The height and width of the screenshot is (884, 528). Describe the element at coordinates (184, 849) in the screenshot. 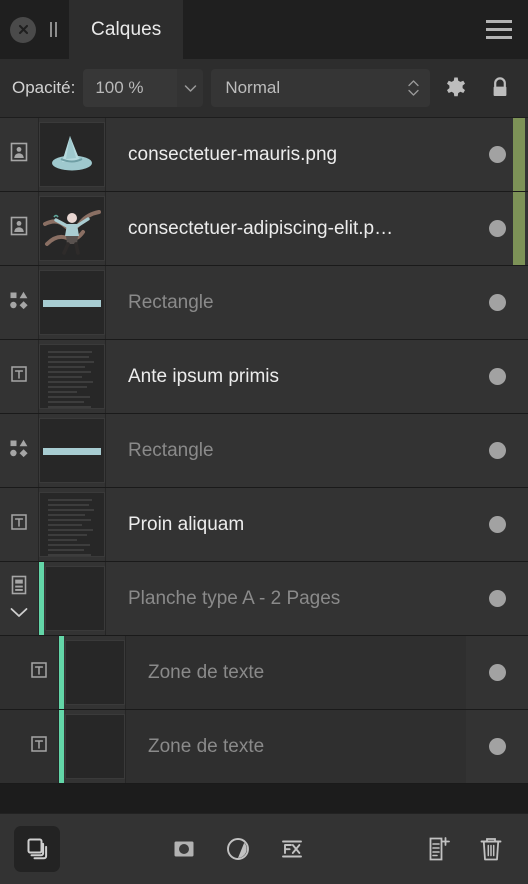

I see `add-mask-icon` at that location.